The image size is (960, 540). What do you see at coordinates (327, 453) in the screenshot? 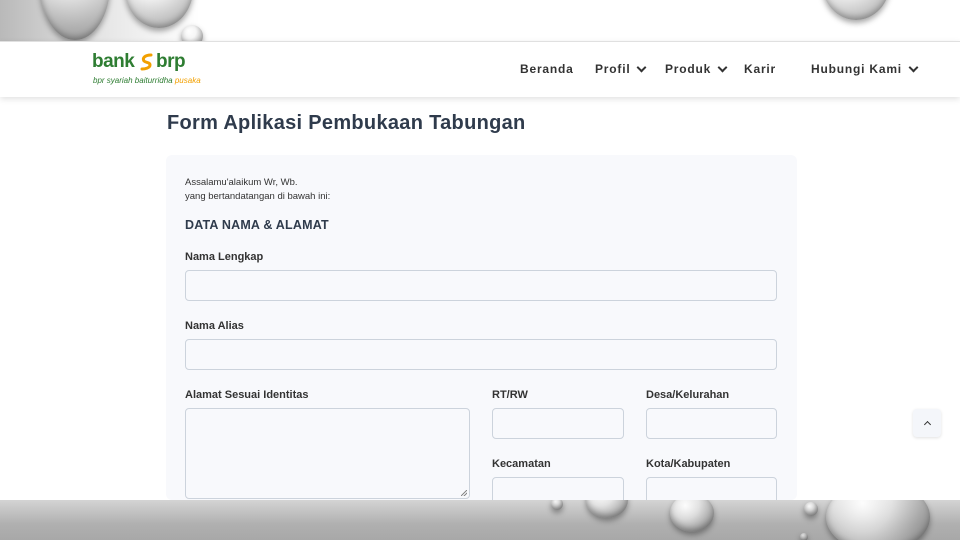
I see `address-textarea` at bounding box center [327, 453].